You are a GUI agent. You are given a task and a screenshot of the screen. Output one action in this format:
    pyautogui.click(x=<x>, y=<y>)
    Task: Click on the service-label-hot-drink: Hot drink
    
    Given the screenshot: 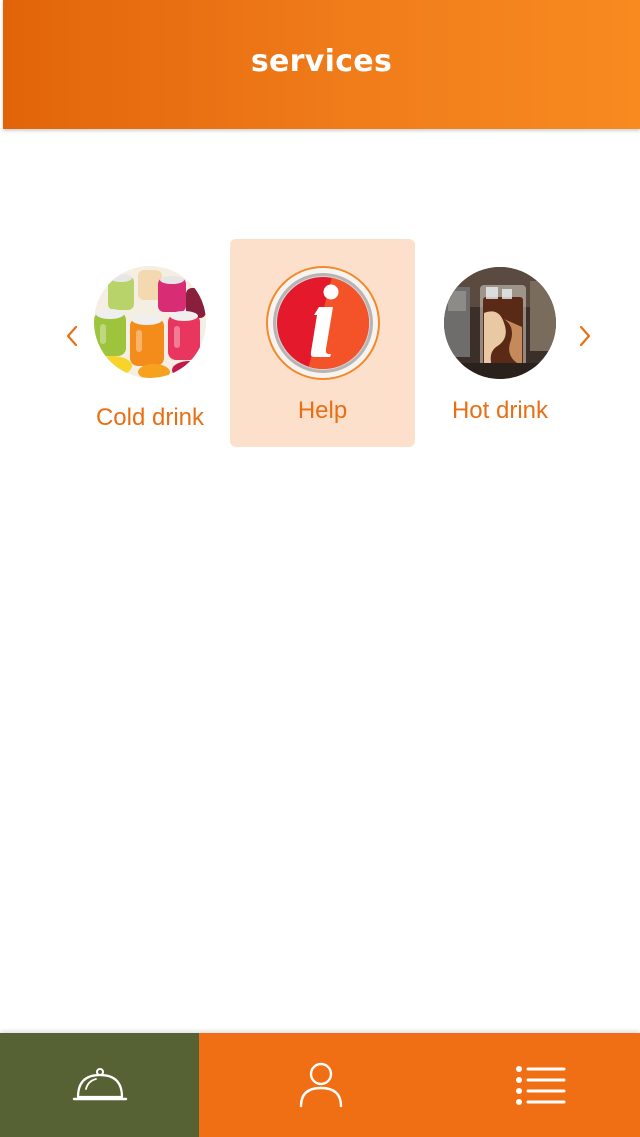 What is the action you would take?
    pyautogui.click(x=500, y=410)
    